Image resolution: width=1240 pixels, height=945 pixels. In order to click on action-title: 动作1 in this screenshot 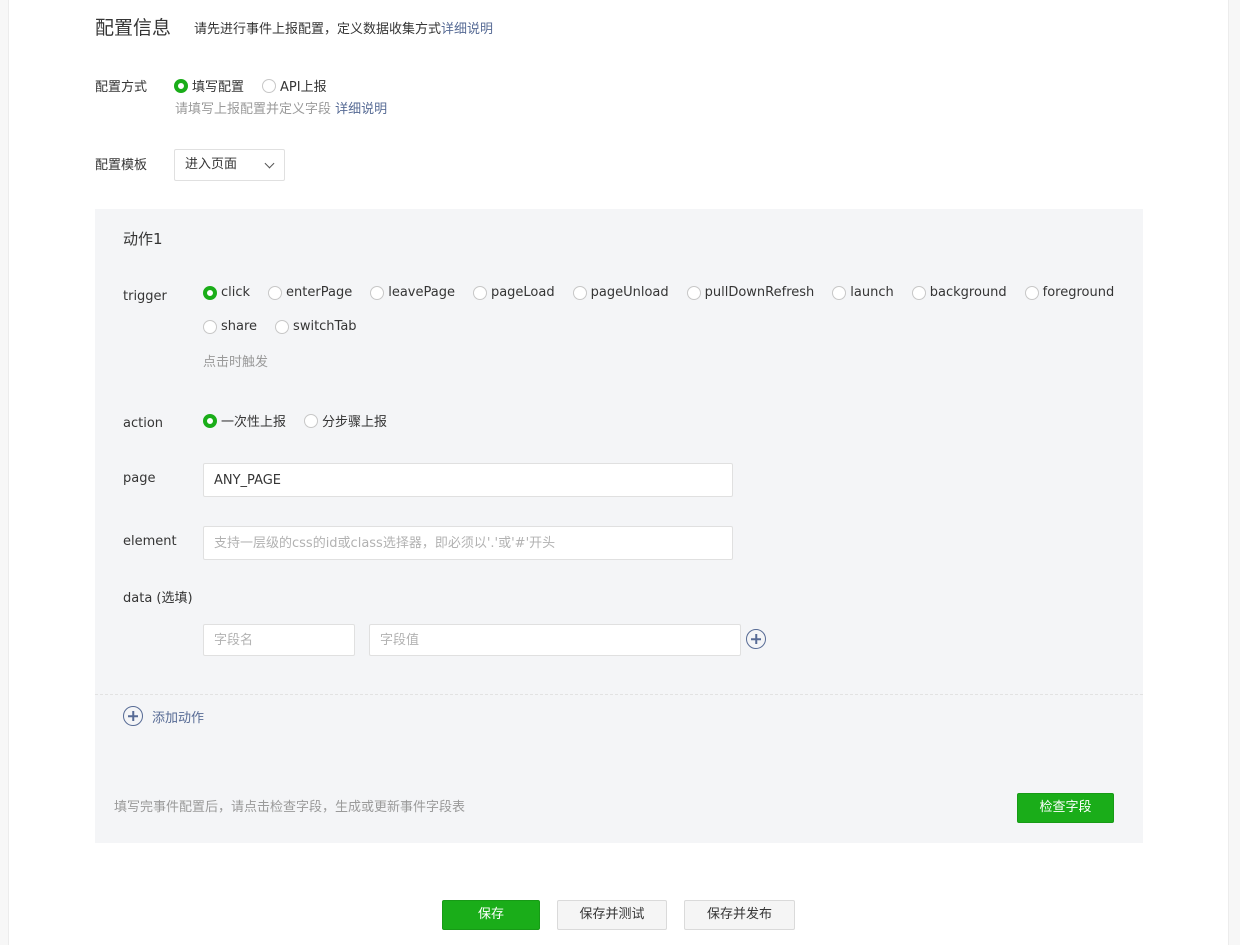, I will do `click(143, 239)`.